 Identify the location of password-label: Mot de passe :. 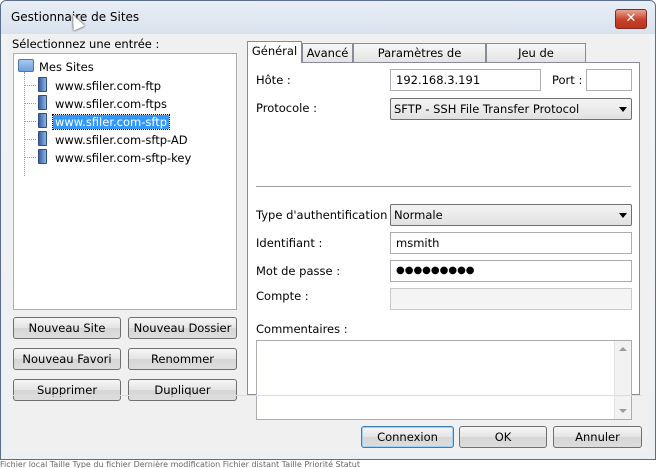
(298, 271).